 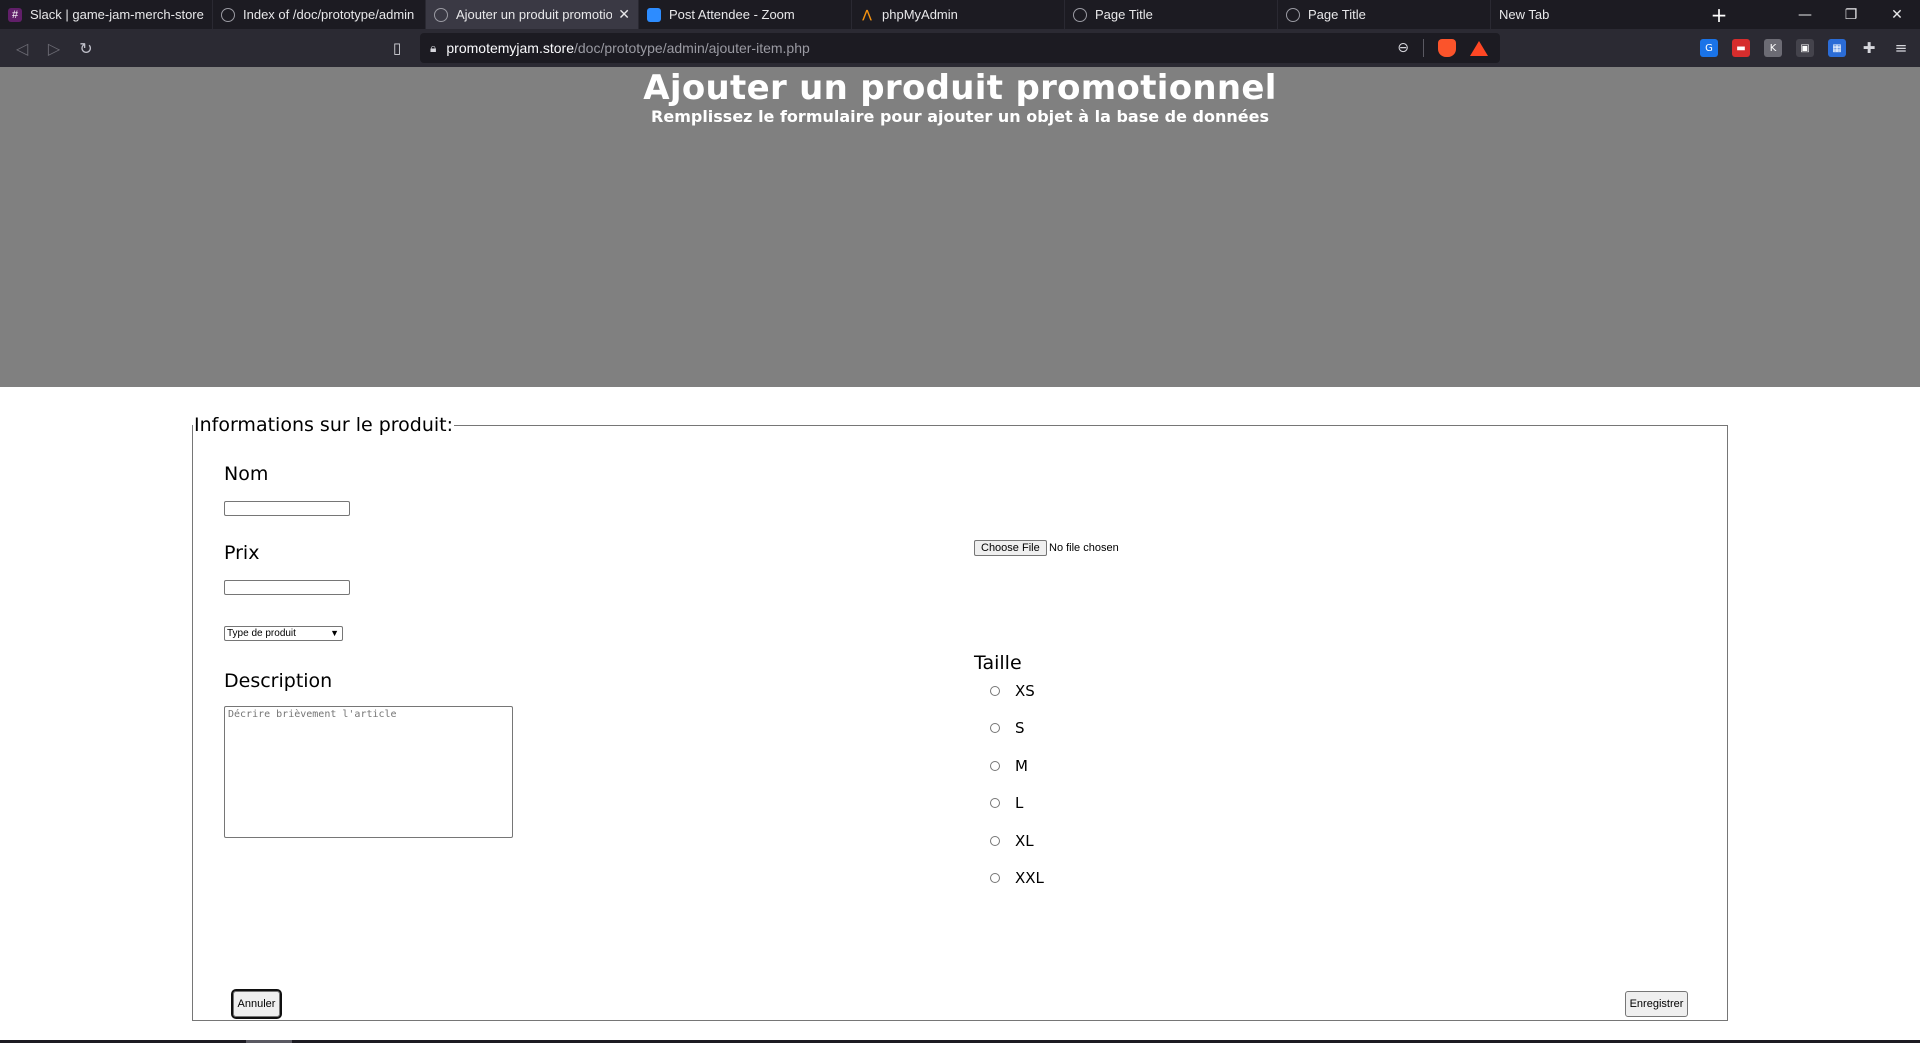 I want to click on tab-phpmyadmin: ⋀ phpMyAdmin, so click(x=958, y=14).